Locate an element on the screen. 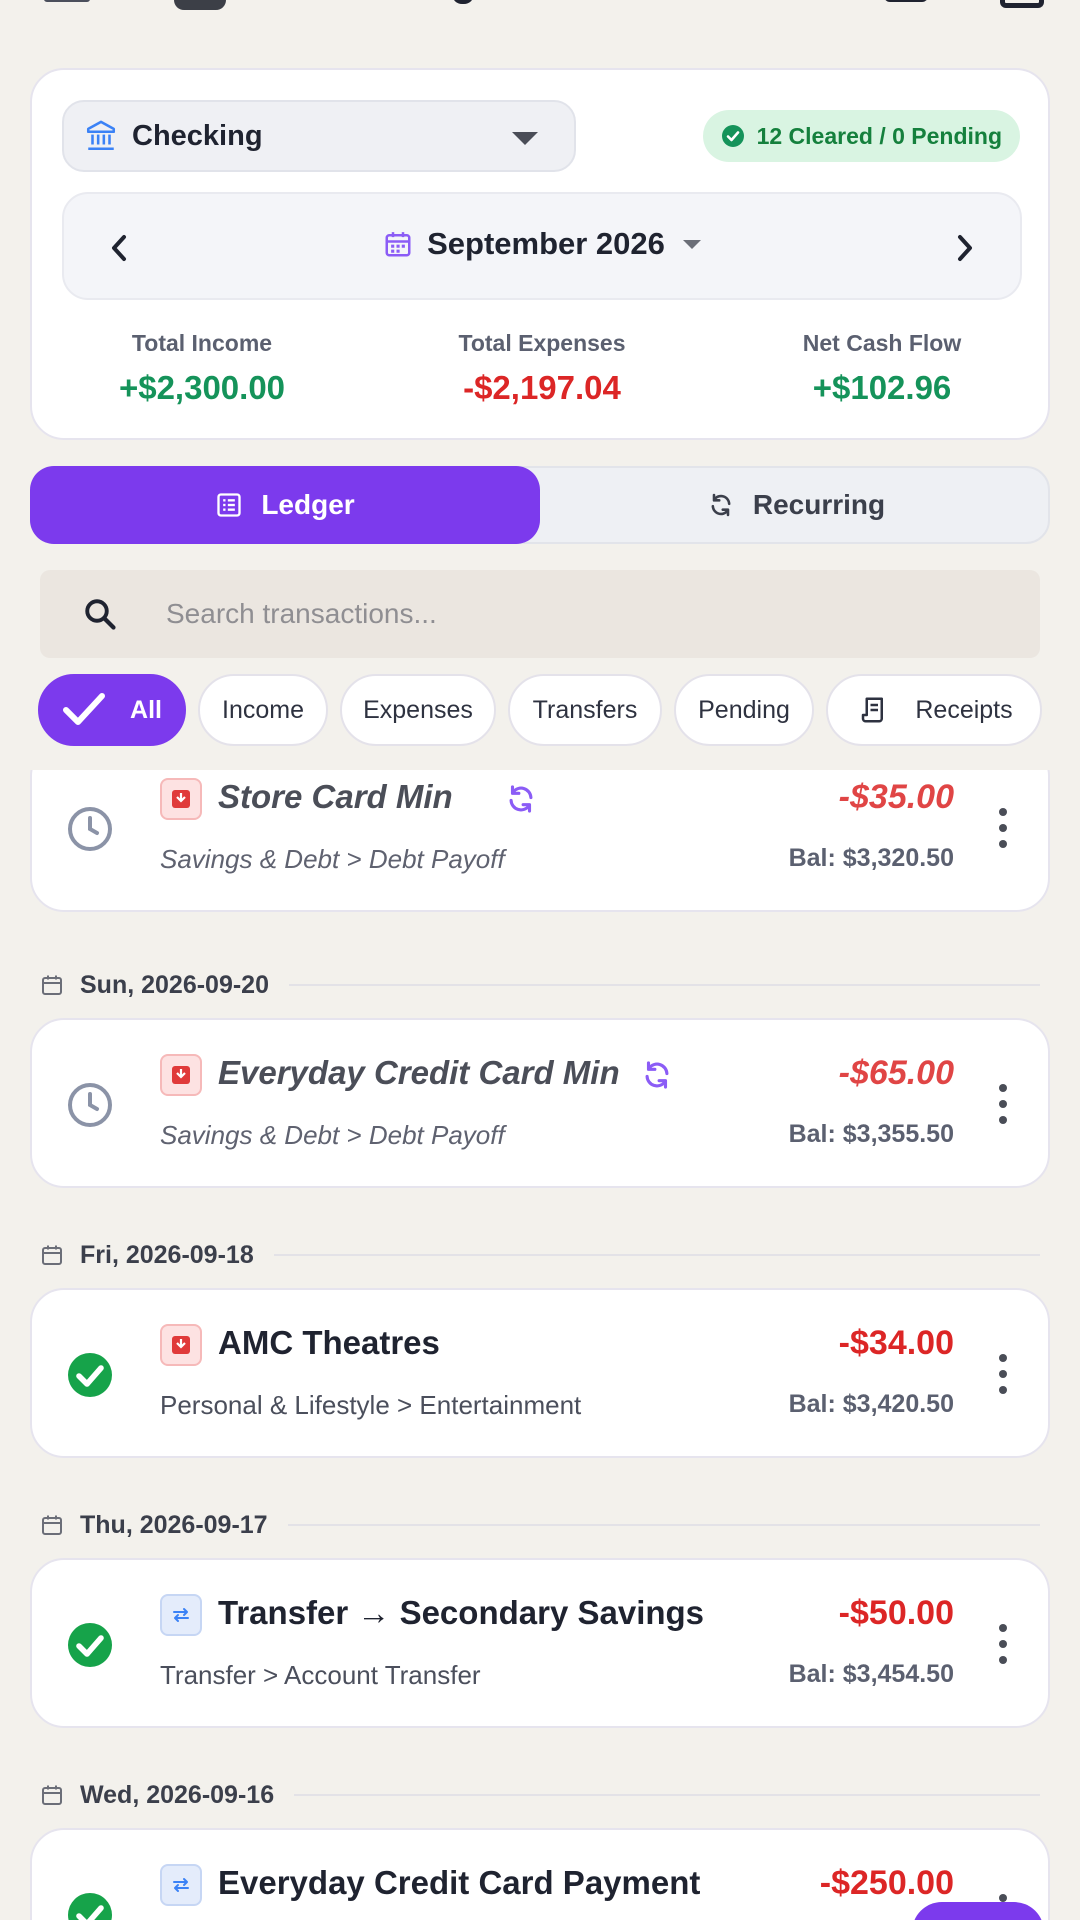 Image resolution: width=1080 pixels, height=1920 pixels. transaction-payee: Everyday Credit Card Payment is located at coordinates (459, 1882).